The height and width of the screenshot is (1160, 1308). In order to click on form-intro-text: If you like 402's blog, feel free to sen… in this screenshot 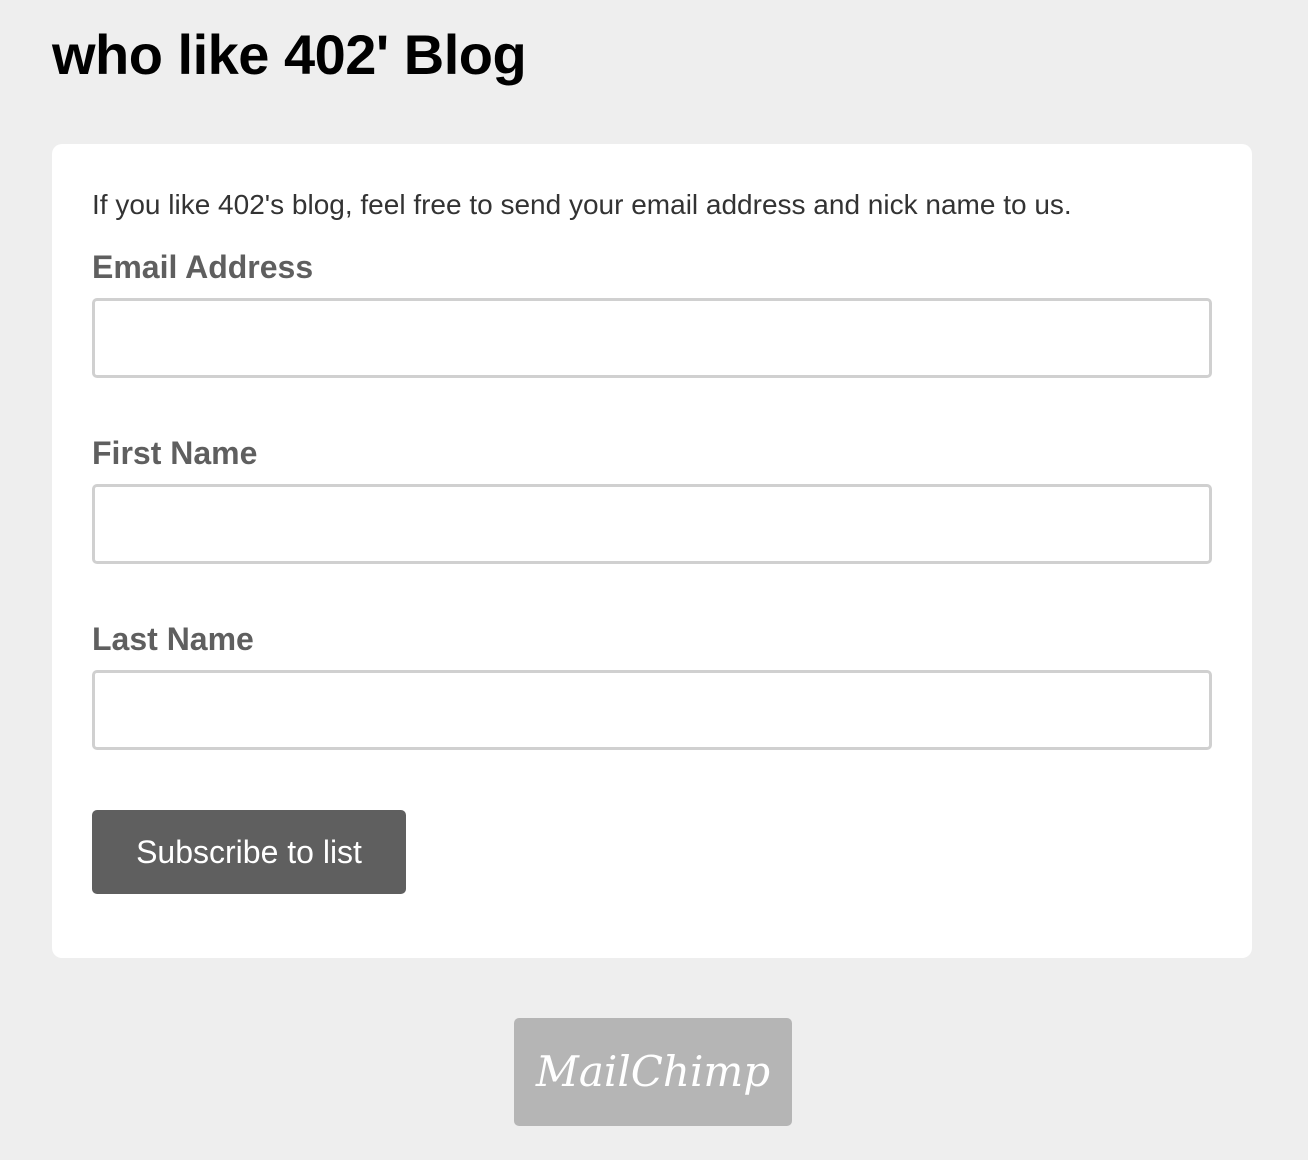, I will do `click(582, 204)`.